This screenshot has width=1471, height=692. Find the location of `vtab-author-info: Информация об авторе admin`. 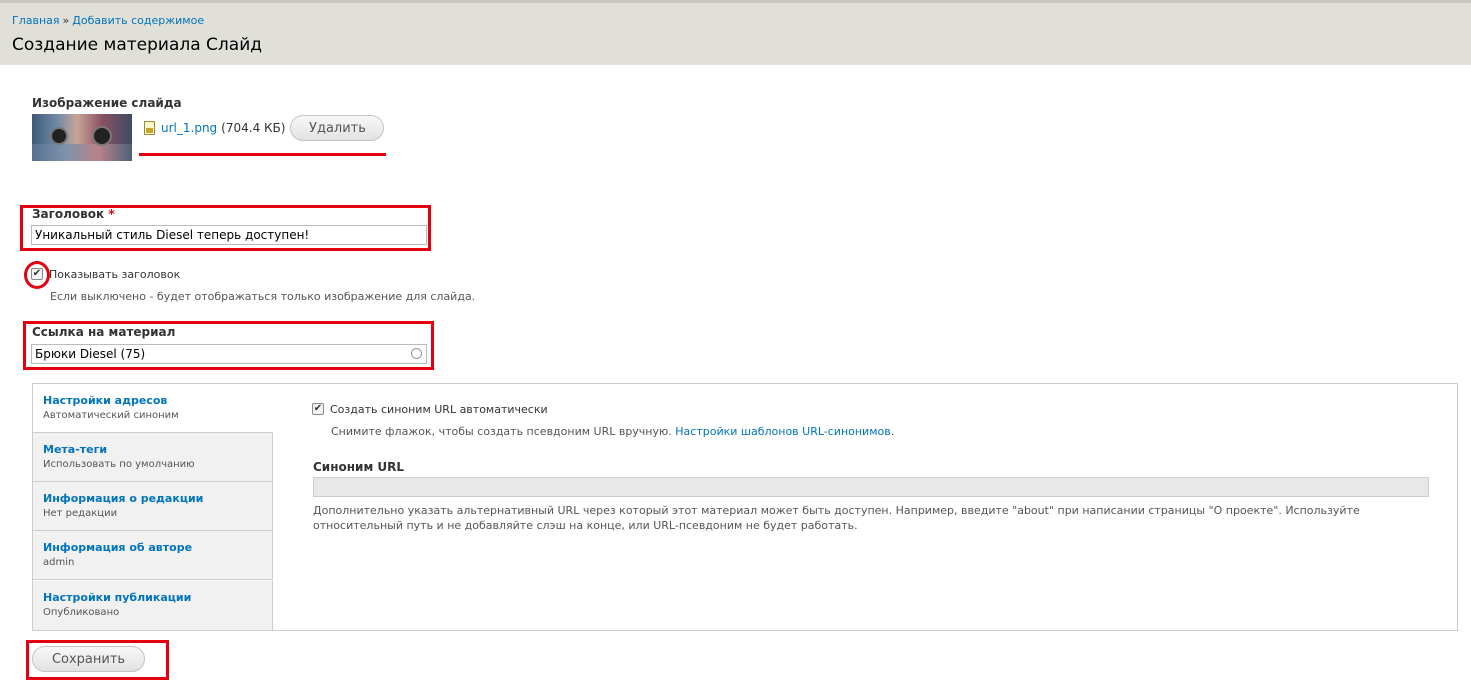

vtab-author-info: Информация об авторе admin is located at coordinates (153, 555).